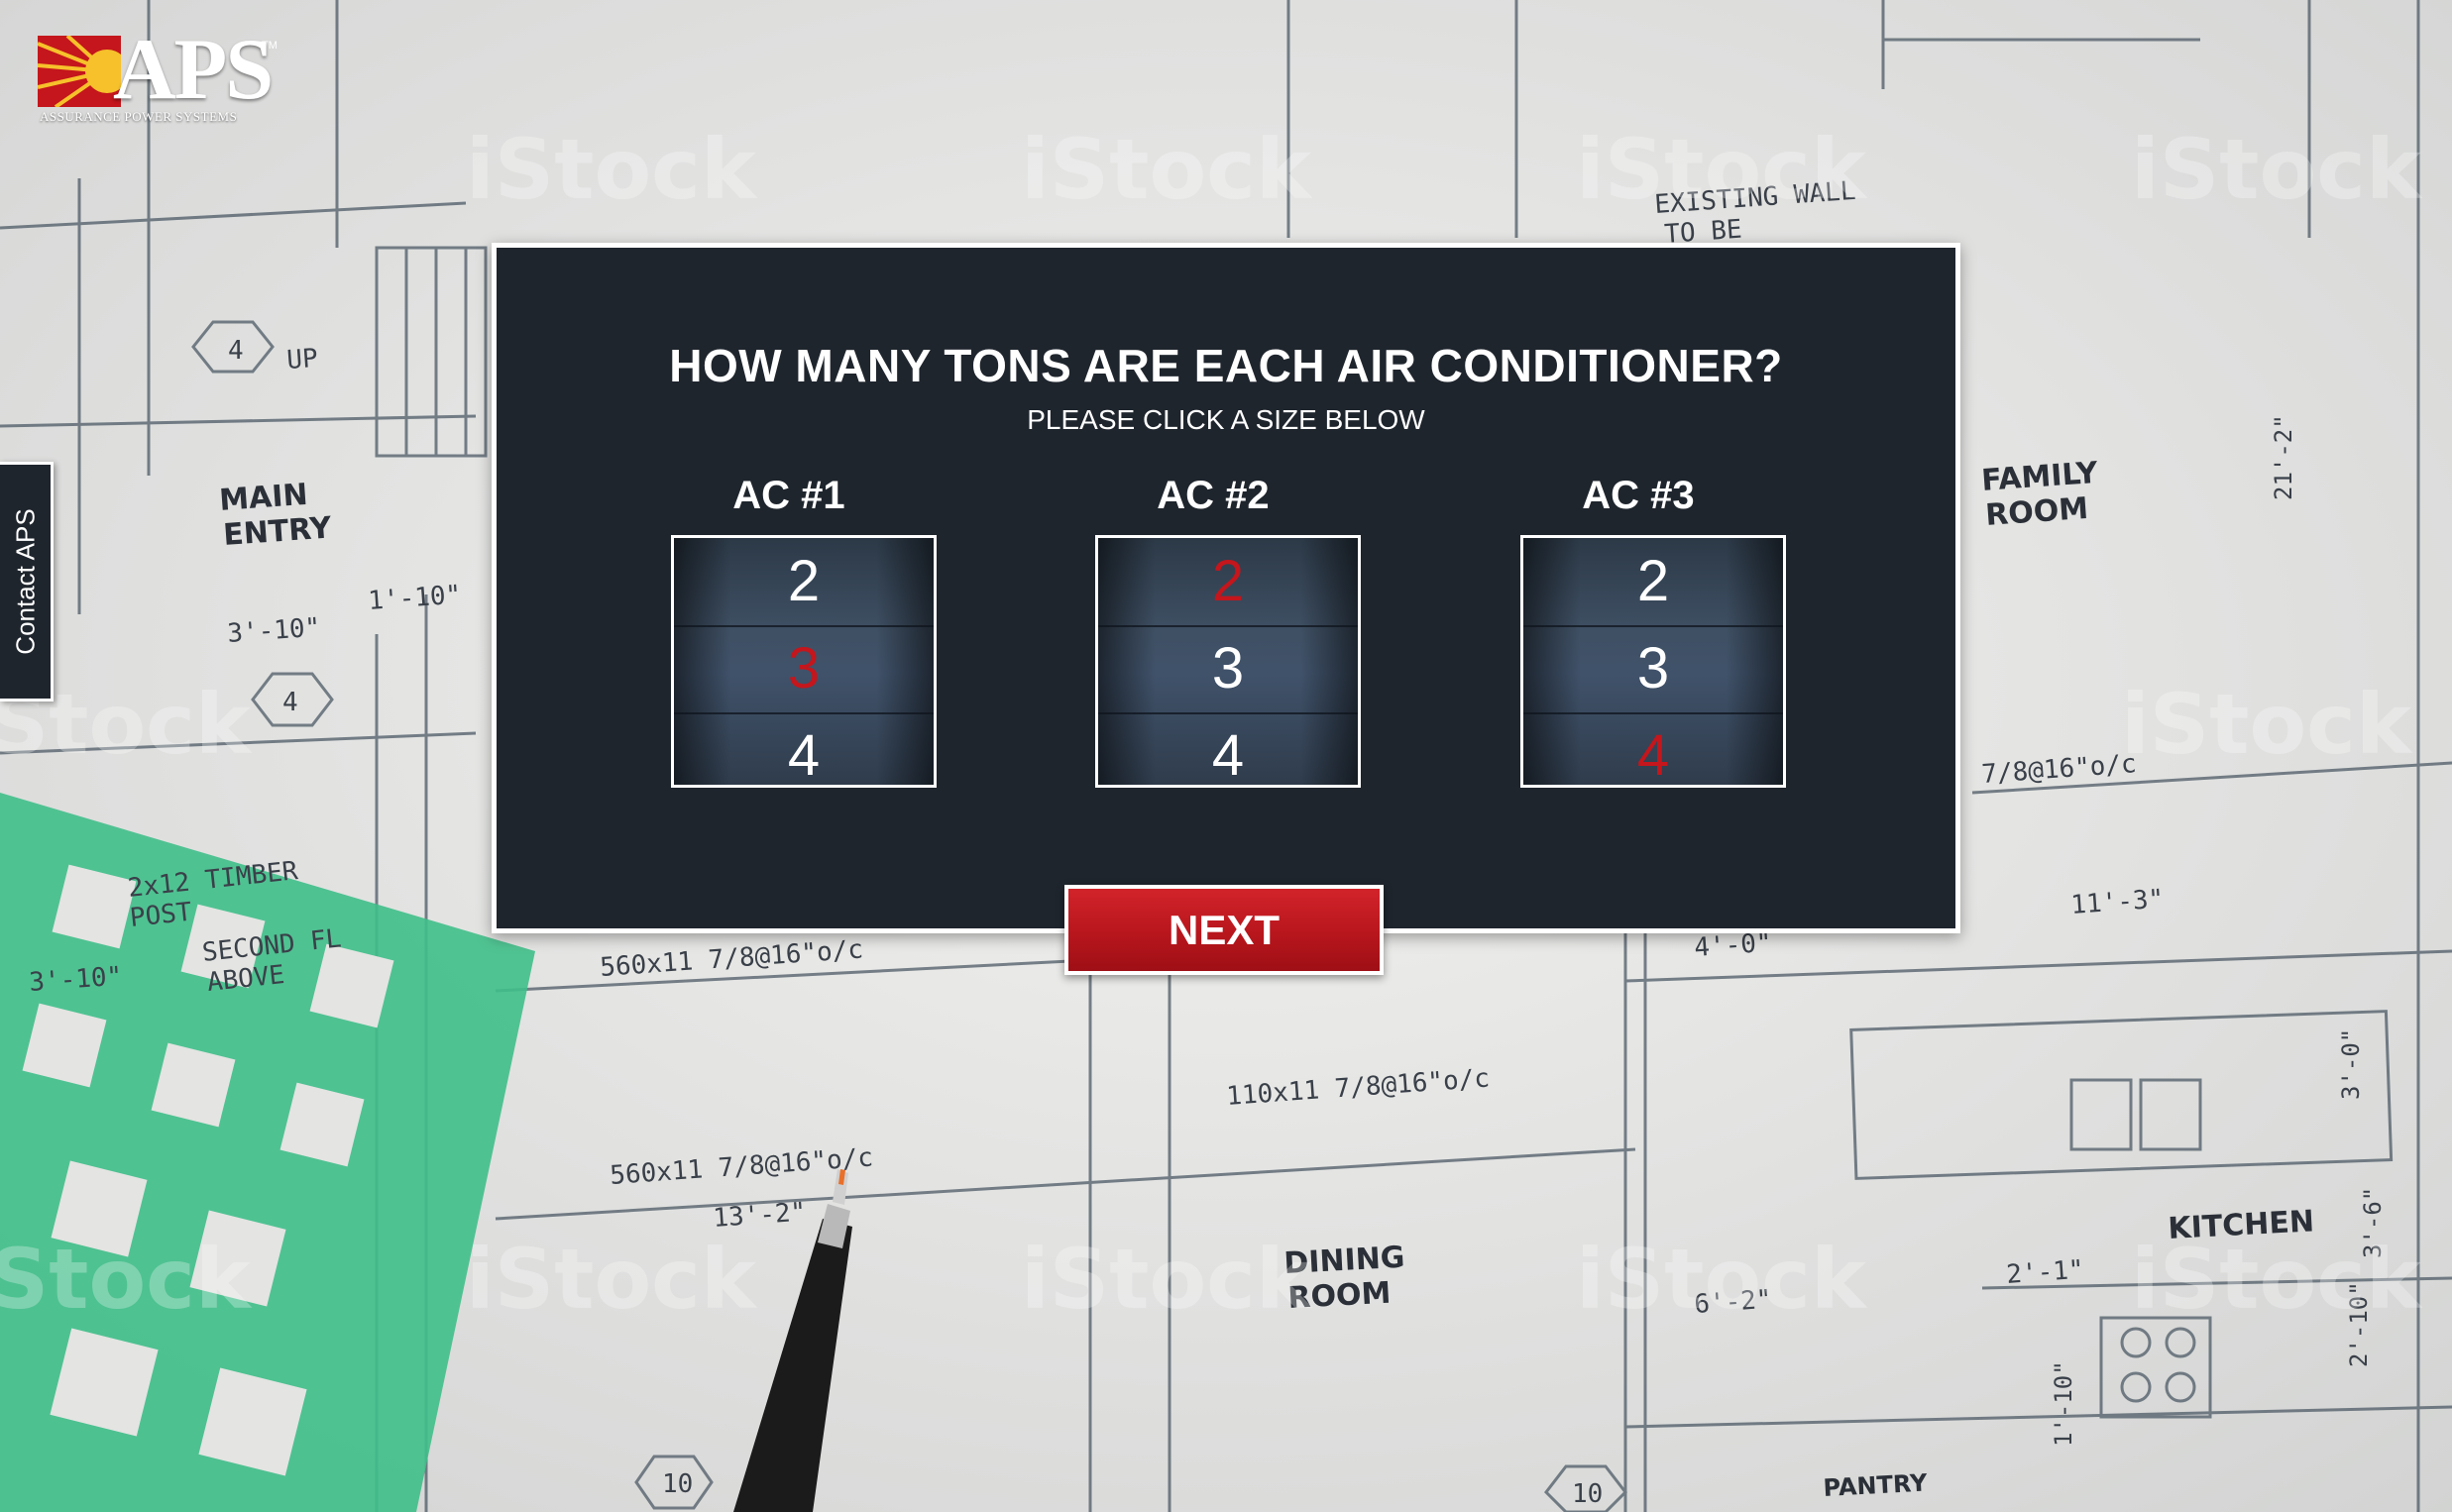 This screenshot has width=2452, height=1512. I want to click on svg-text: 21'-2", so click(2283, 457).